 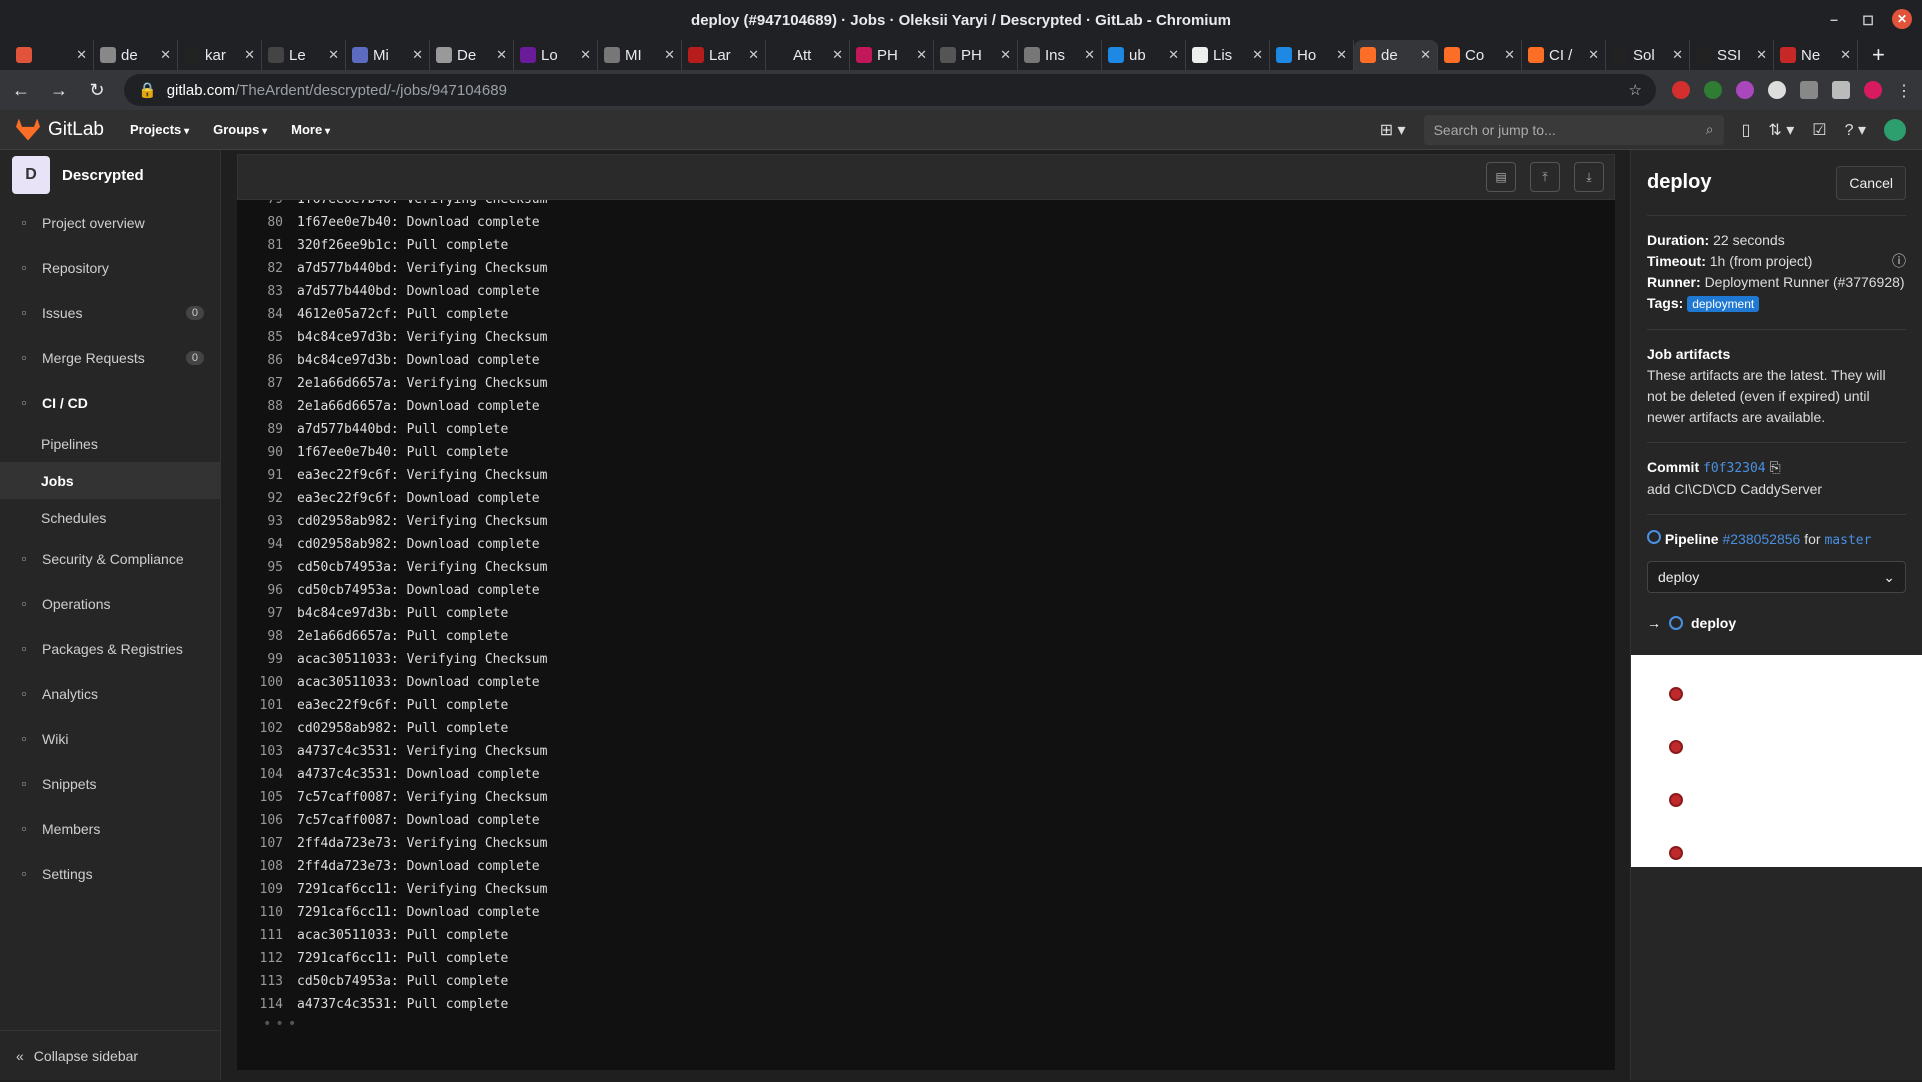 What do you see at coordinates (267, 544) in the screenshot?
I see `line-number: 94` at bounding box center [267, 544].